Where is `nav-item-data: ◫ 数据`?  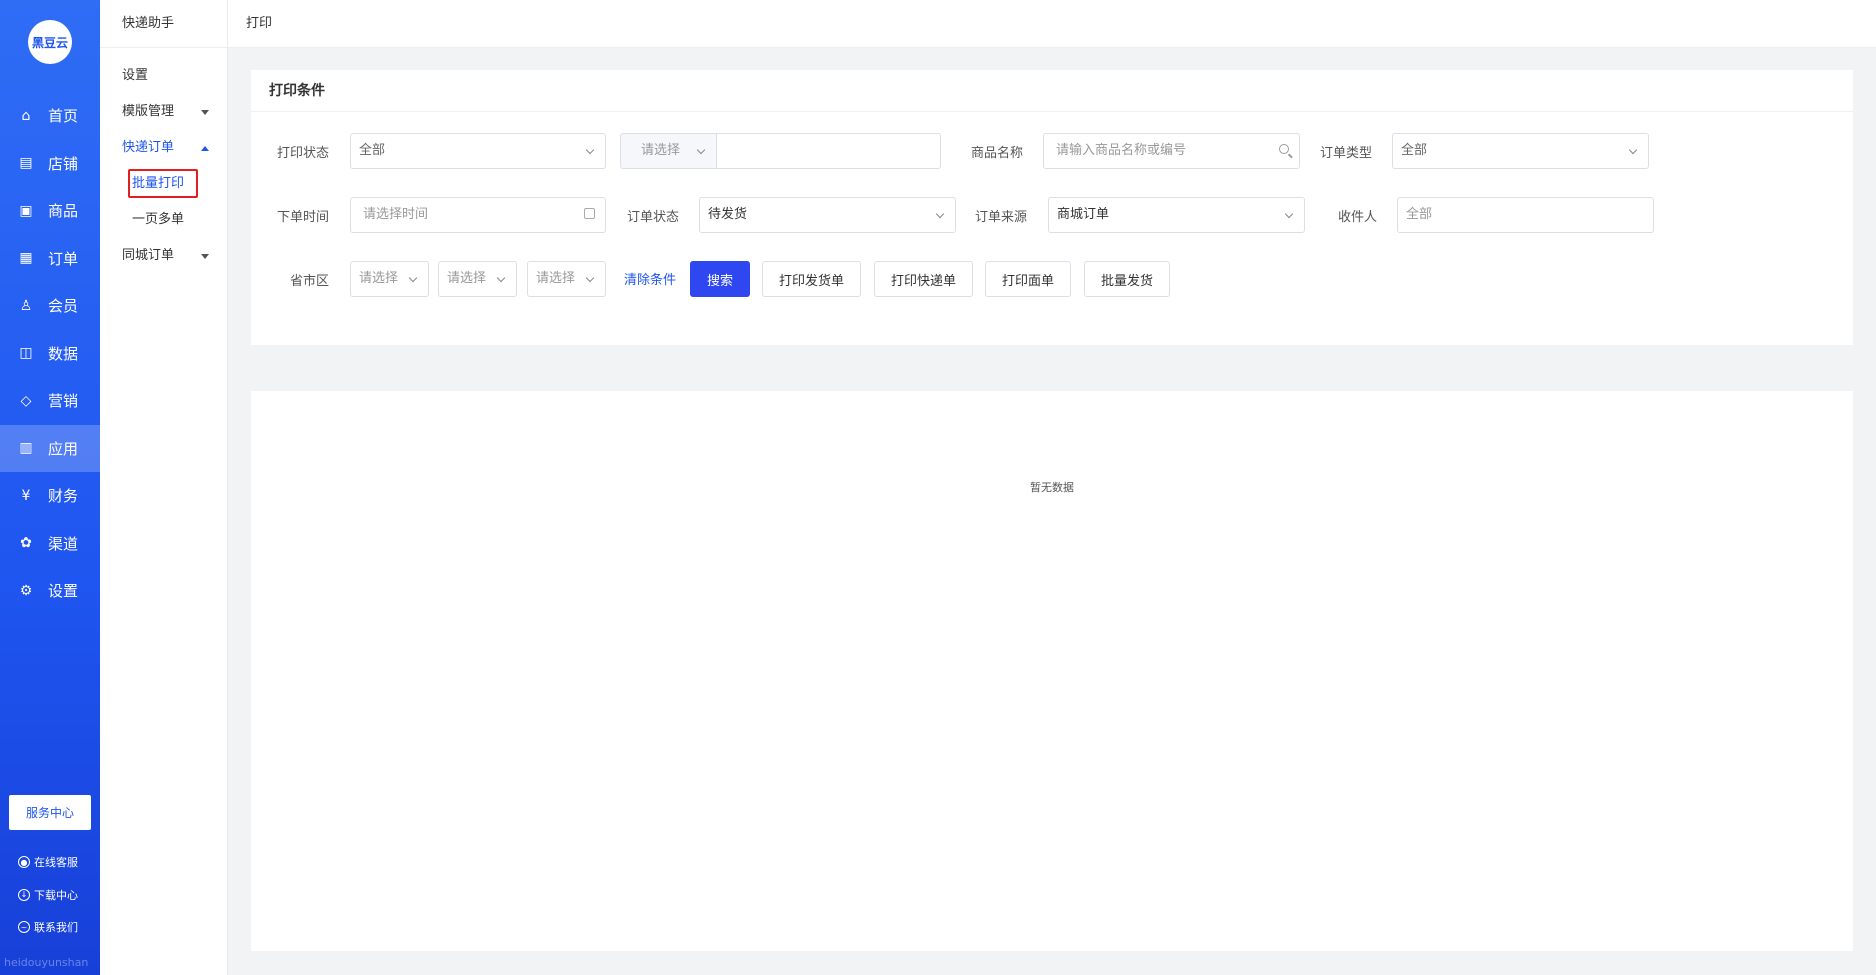 nav-item-data: ◫ 数据 is located at coordinates (50, 354).